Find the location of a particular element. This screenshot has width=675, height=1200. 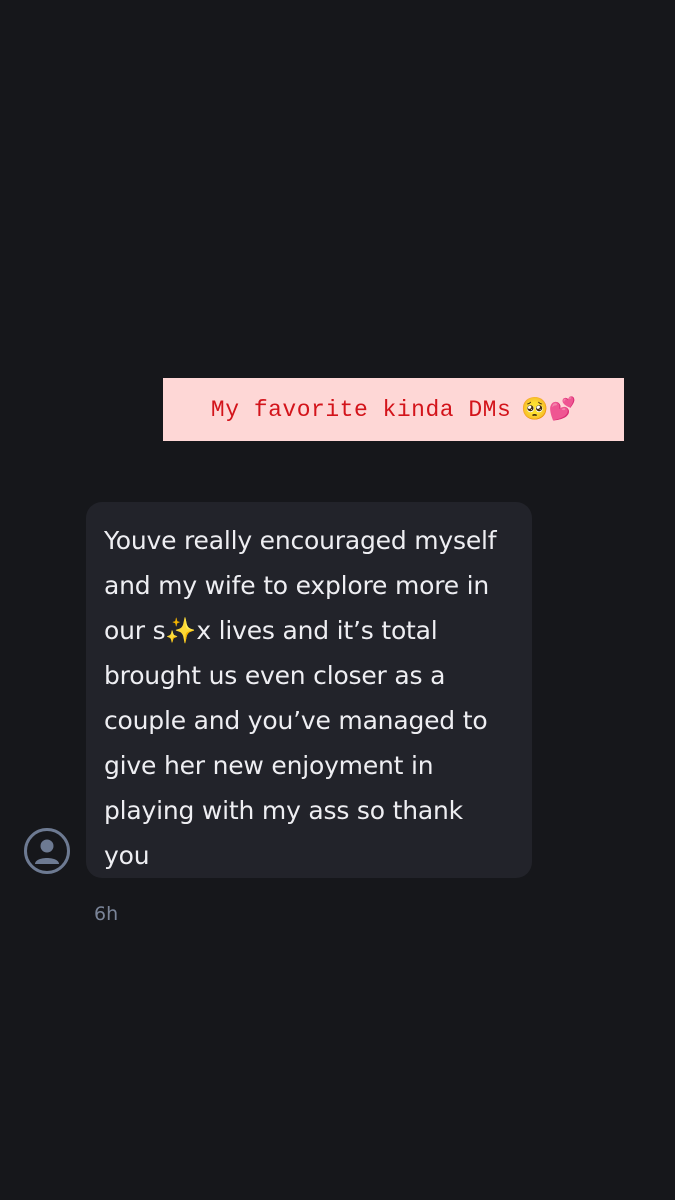

caption-text: My favorite kinda DMs is located at coordinates (361, 409).